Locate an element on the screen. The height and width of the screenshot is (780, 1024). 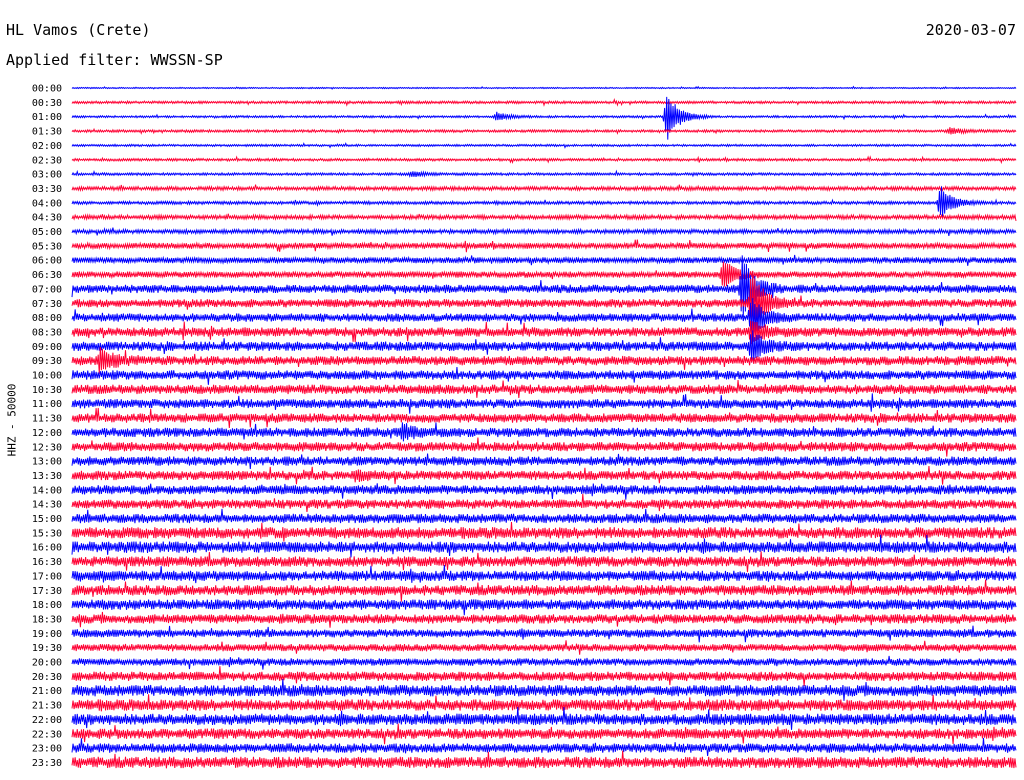
time-tick-label: 07:00 is located at coordinates (47, 289).